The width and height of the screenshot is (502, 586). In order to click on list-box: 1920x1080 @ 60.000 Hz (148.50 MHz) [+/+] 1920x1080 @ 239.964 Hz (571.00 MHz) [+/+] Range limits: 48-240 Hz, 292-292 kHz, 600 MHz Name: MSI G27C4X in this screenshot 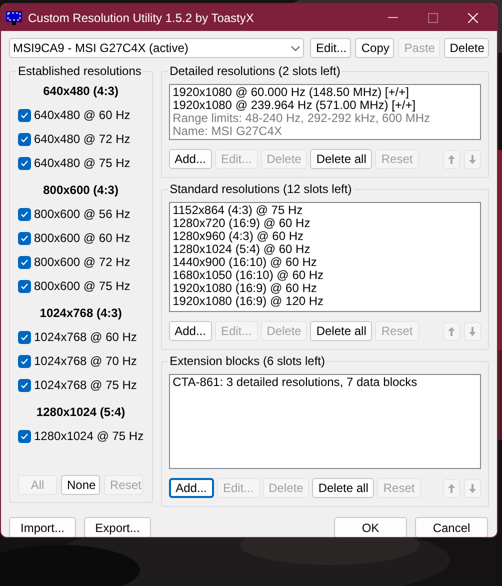, I will do `click(324, 112)`.